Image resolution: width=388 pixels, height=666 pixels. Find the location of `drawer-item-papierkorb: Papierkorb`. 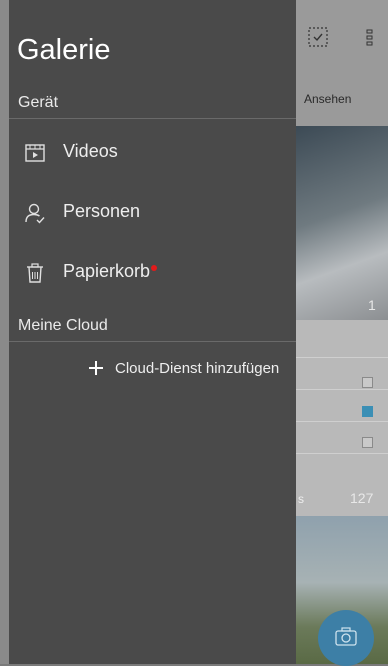

drawer-item-papierkorb: Papierkorb is located at coordinates (152, 272).